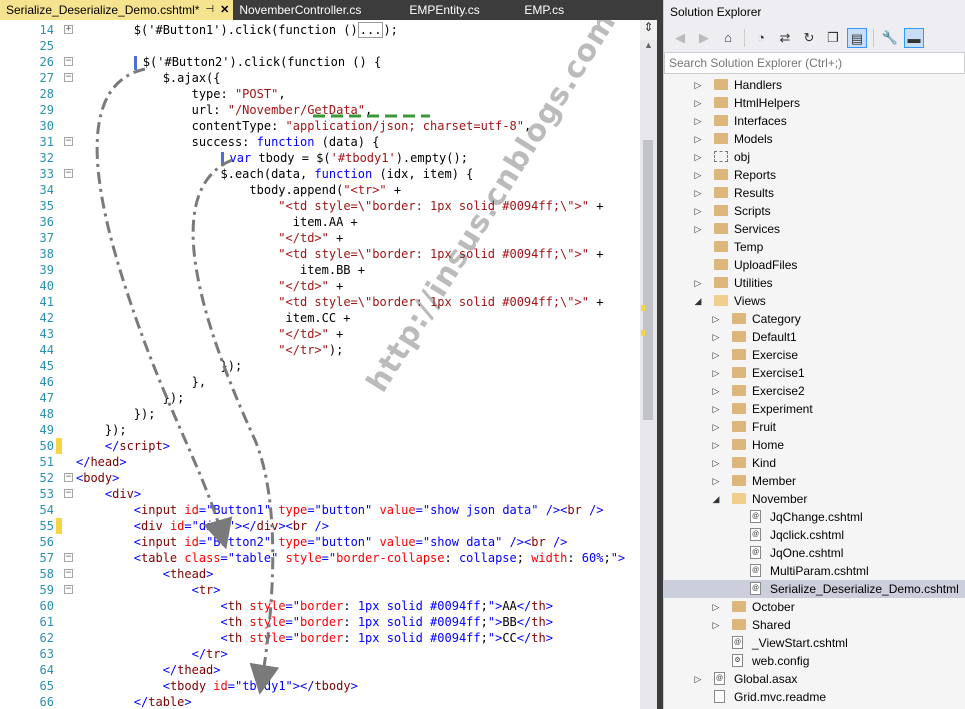 This screenshot has height=709, width=965. I want to click on tree-item-web-config: ⚙ web.config, so click(814, 661).